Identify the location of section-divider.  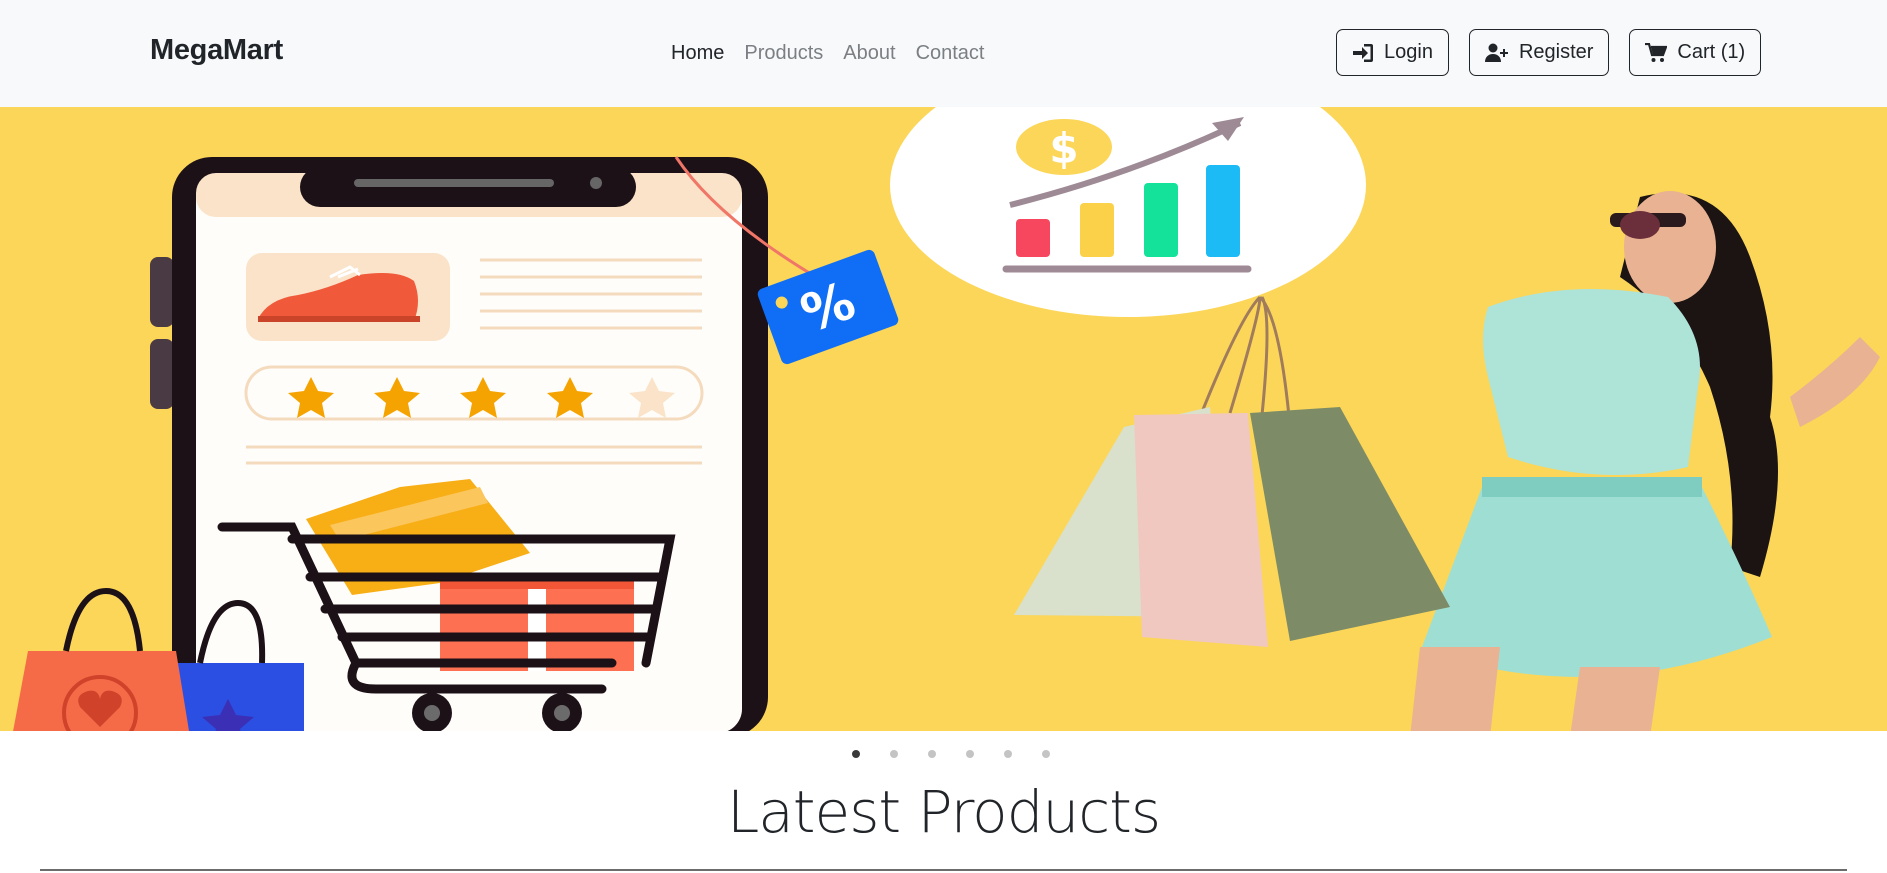
(943, 870).